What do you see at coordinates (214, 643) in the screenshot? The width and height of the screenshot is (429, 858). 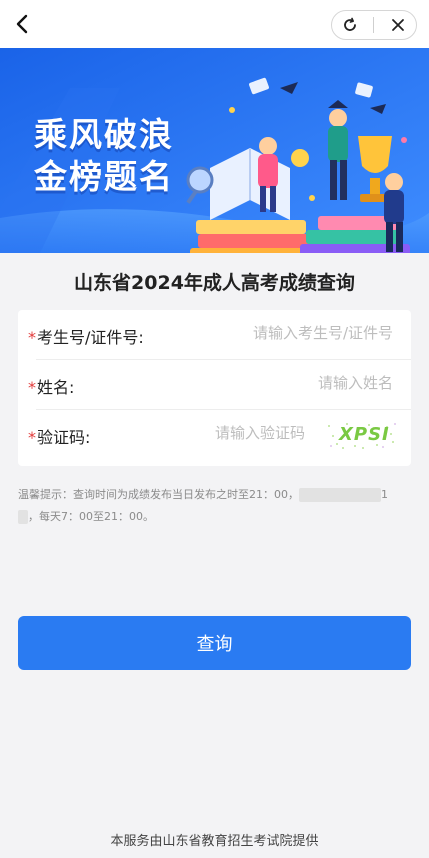 I see `query-button: 查询` at bounding box center [214, 643].